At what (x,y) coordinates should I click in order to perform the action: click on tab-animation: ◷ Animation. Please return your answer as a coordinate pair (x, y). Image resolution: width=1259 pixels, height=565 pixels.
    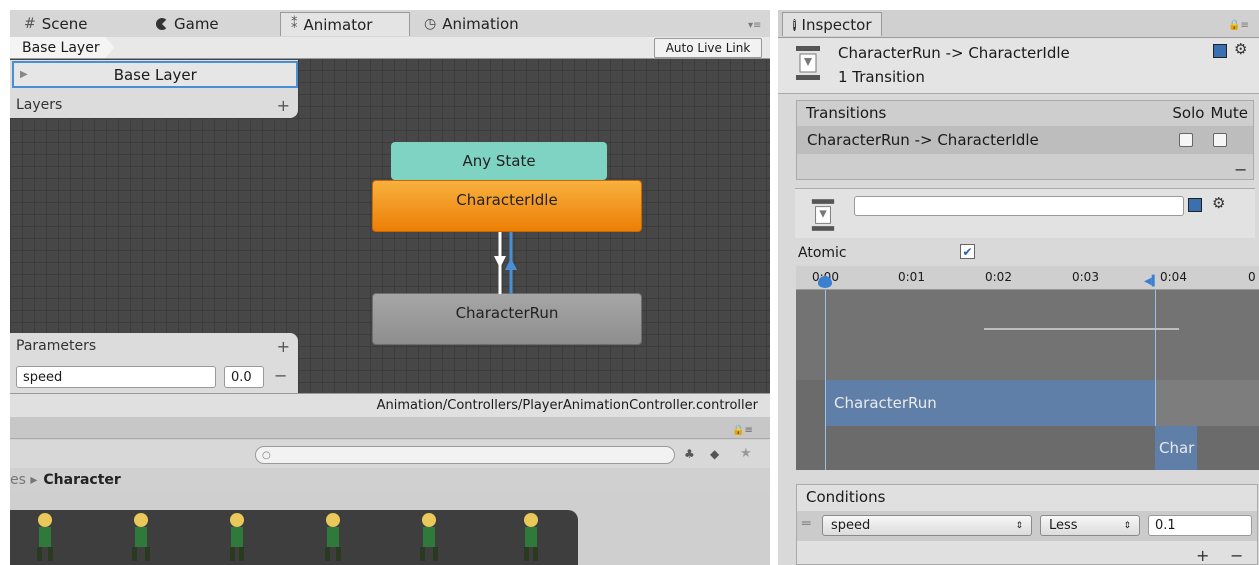
    Looking at the image, I should click on (471, 24).